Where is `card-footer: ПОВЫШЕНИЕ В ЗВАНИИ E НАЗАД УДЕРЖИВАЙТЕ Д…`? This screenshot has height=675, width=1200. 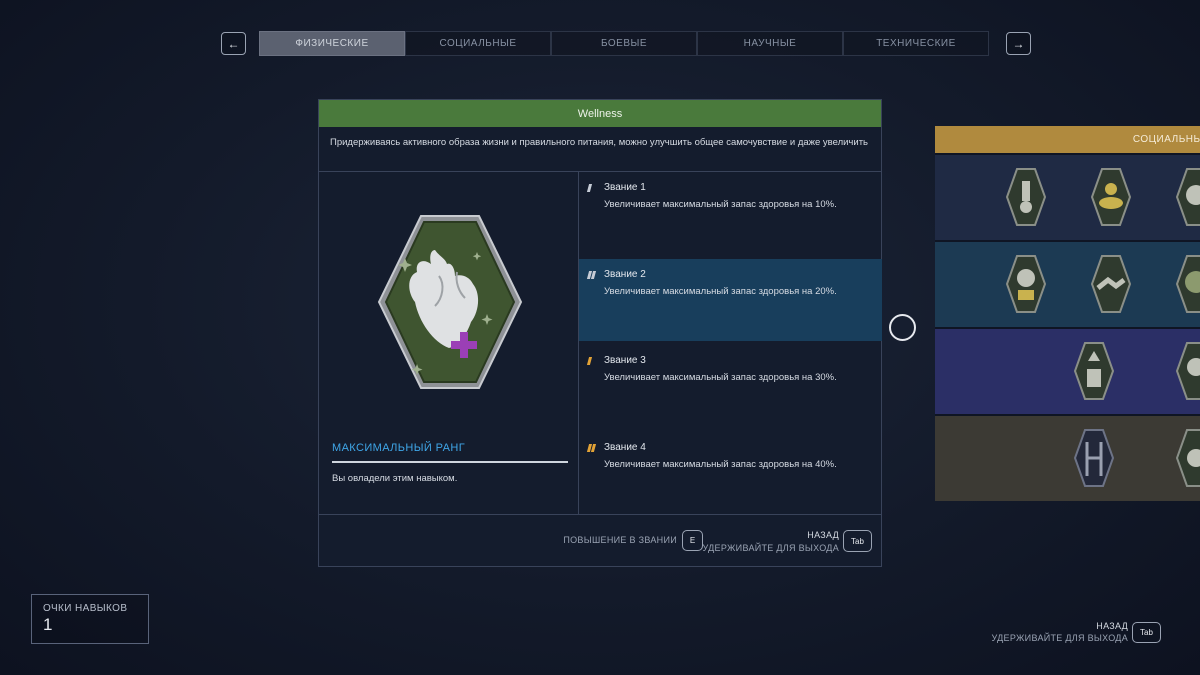 card-footer: ПОВЫШЕНИЕ В ЗВАНИИ E НАЗАД УДЕРЖИВАЙТЕ Д… is located at coordinates (600, 541).